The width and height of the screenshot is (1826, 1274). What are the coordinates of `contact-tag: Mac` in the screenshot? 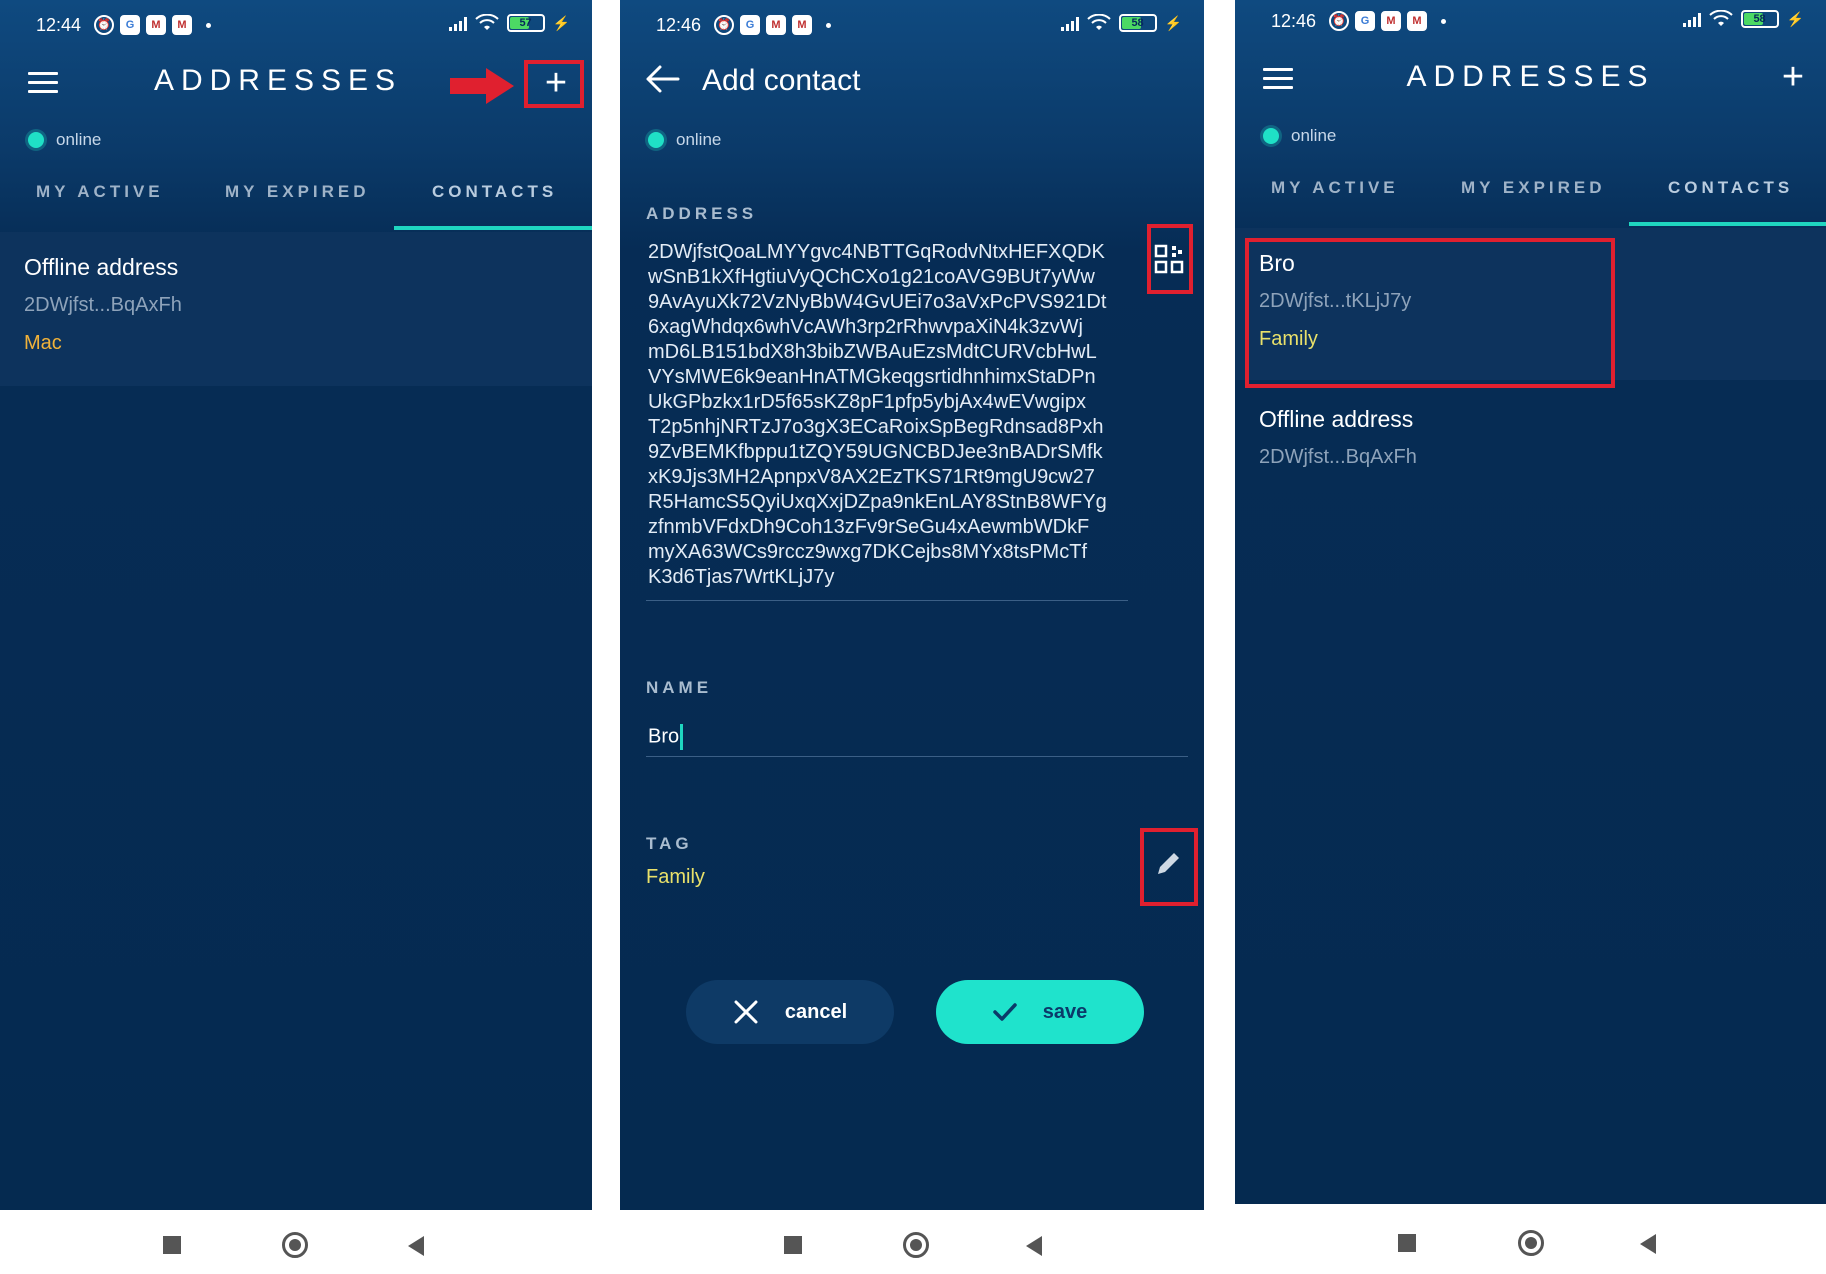 It's located at (43, 343).